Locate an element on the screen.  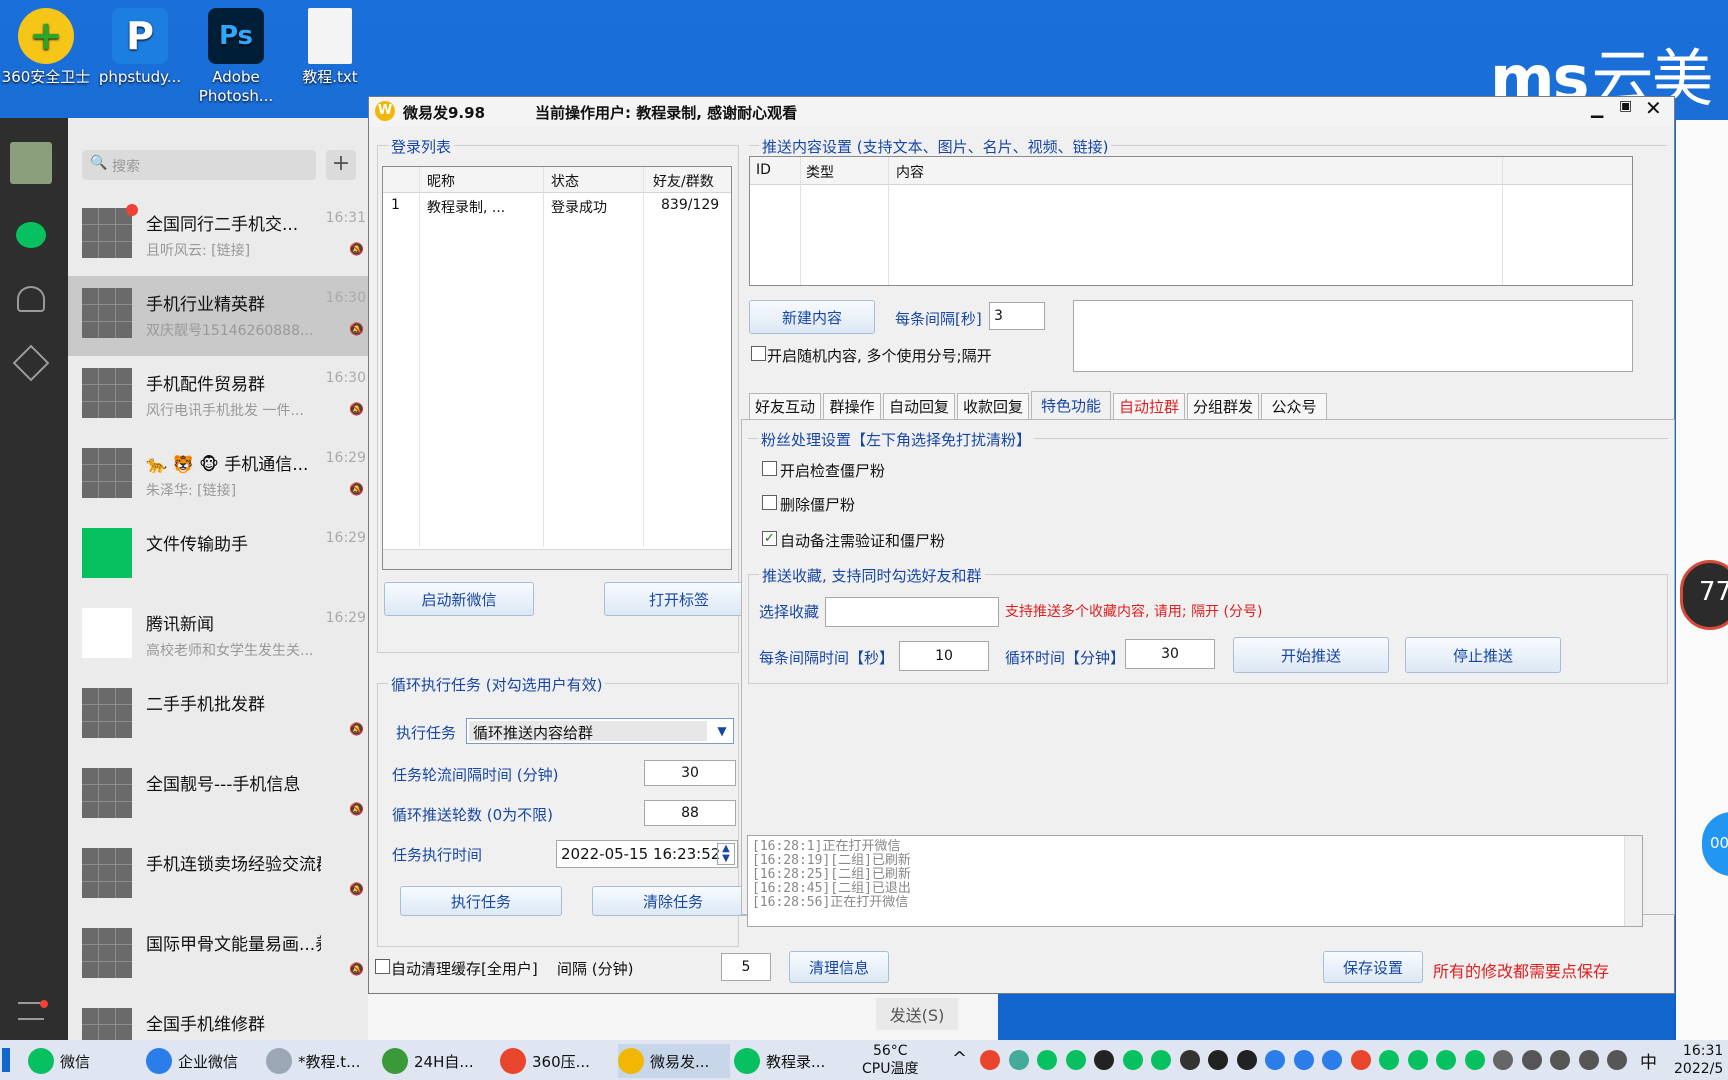
table-row: 1 教程录制, ... 登录成功 839/129 is located at coordinates (557, 205).